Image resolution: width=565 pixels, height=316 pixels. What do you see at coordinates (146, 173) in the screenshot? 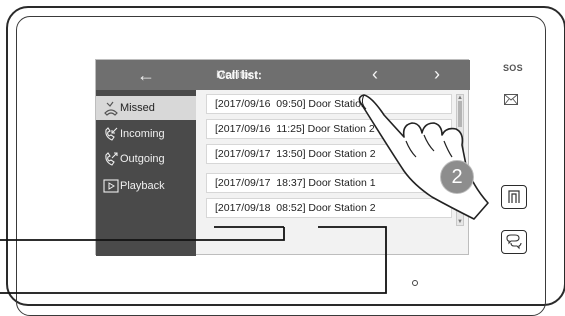
I see `sidebar: Missed Incoming Outgoing Playback` at bounding box center [146, 173].